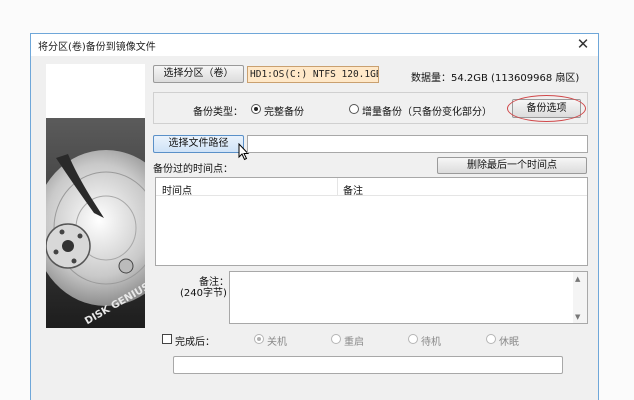 The image size is (634, 400). Describe the element at coordinates (198, 144) in the screenshot. I see `select-file-path-button: 选择文件路径` at that location.